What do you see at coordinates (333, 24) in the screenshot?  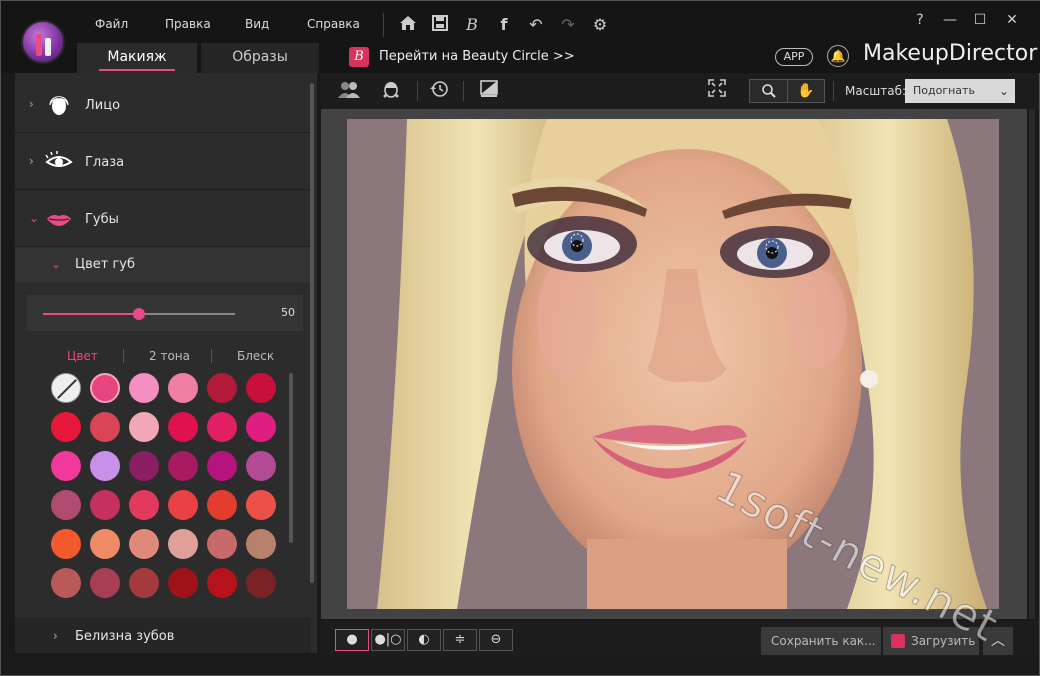 I see `menu-help: Справка` at bounding box center [333, 24].